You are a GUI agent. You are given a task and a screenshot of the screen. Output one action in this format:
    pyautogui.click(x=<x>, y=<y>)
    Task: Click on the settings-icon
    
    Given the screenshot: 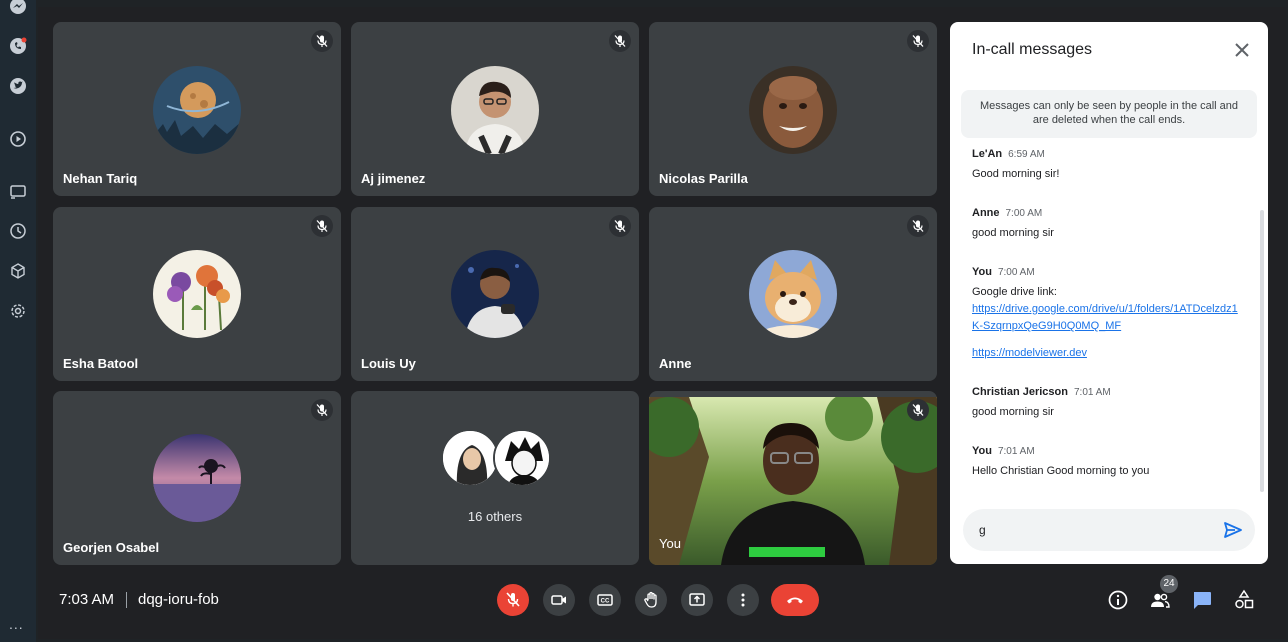 What is the action you would take?
    pyautogui.click(x=18, y=311)
    